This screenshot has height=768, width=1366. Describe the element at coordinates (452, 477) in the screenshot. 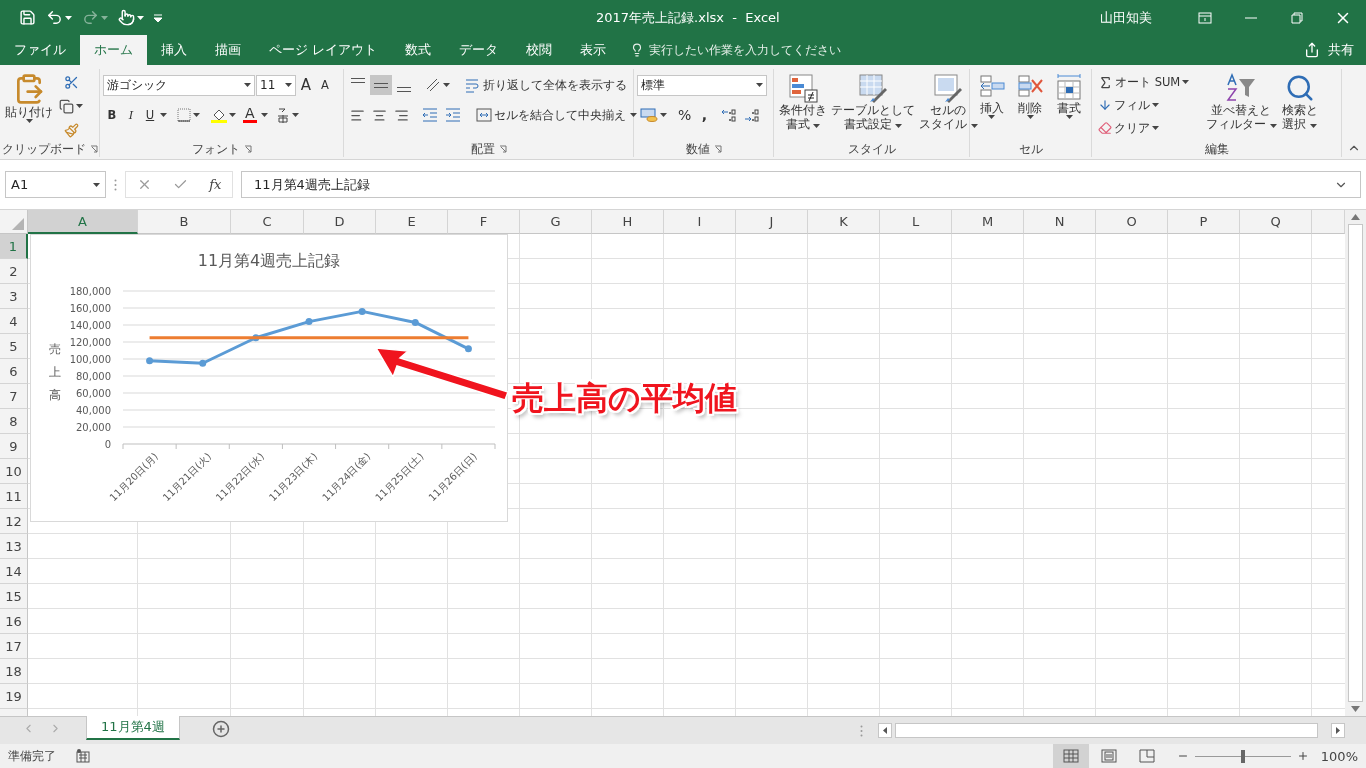

I see `x-tick-label: 11月26日(日)` at that location.